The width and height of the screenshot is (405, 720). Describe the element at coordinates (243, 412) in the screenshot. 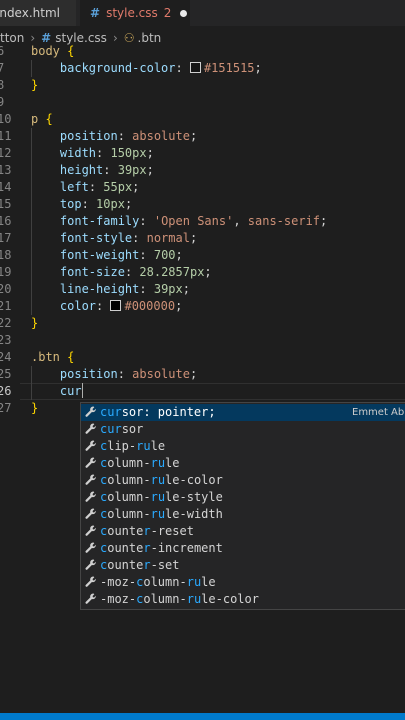

I see `suggestion-item: cursor: pointer; Emmet Abb` at that location.